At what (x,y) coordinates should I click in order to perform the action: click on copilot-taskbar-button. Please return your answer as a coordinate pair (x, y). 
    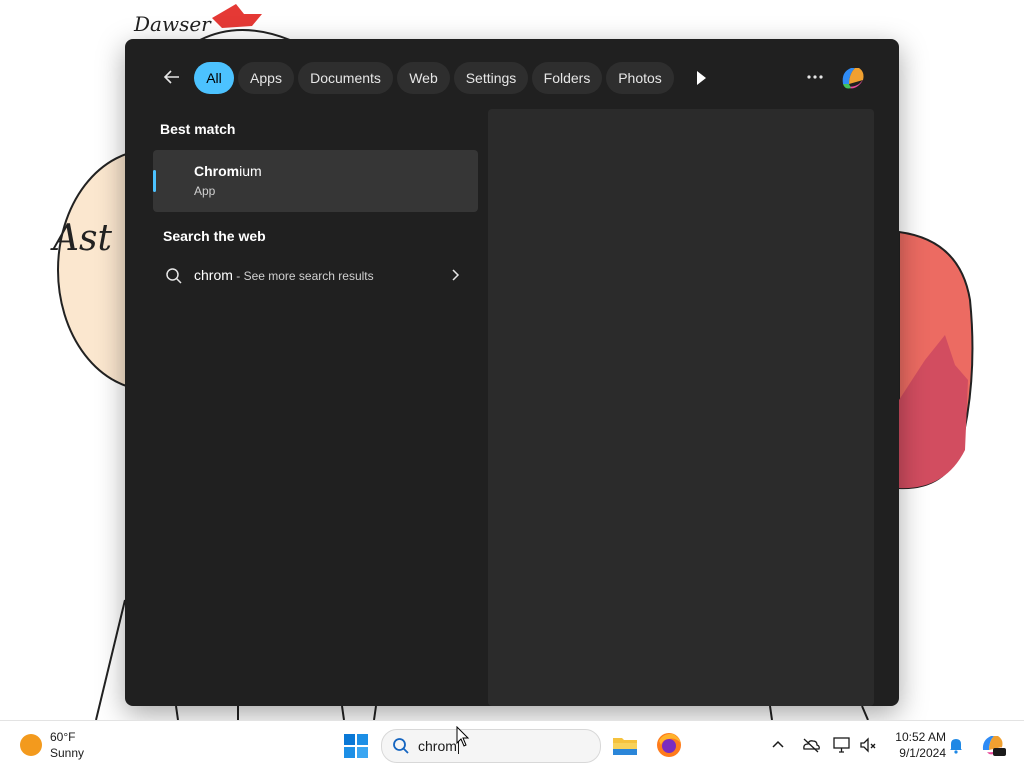
    Looking at the image, I should click on (993, 745).